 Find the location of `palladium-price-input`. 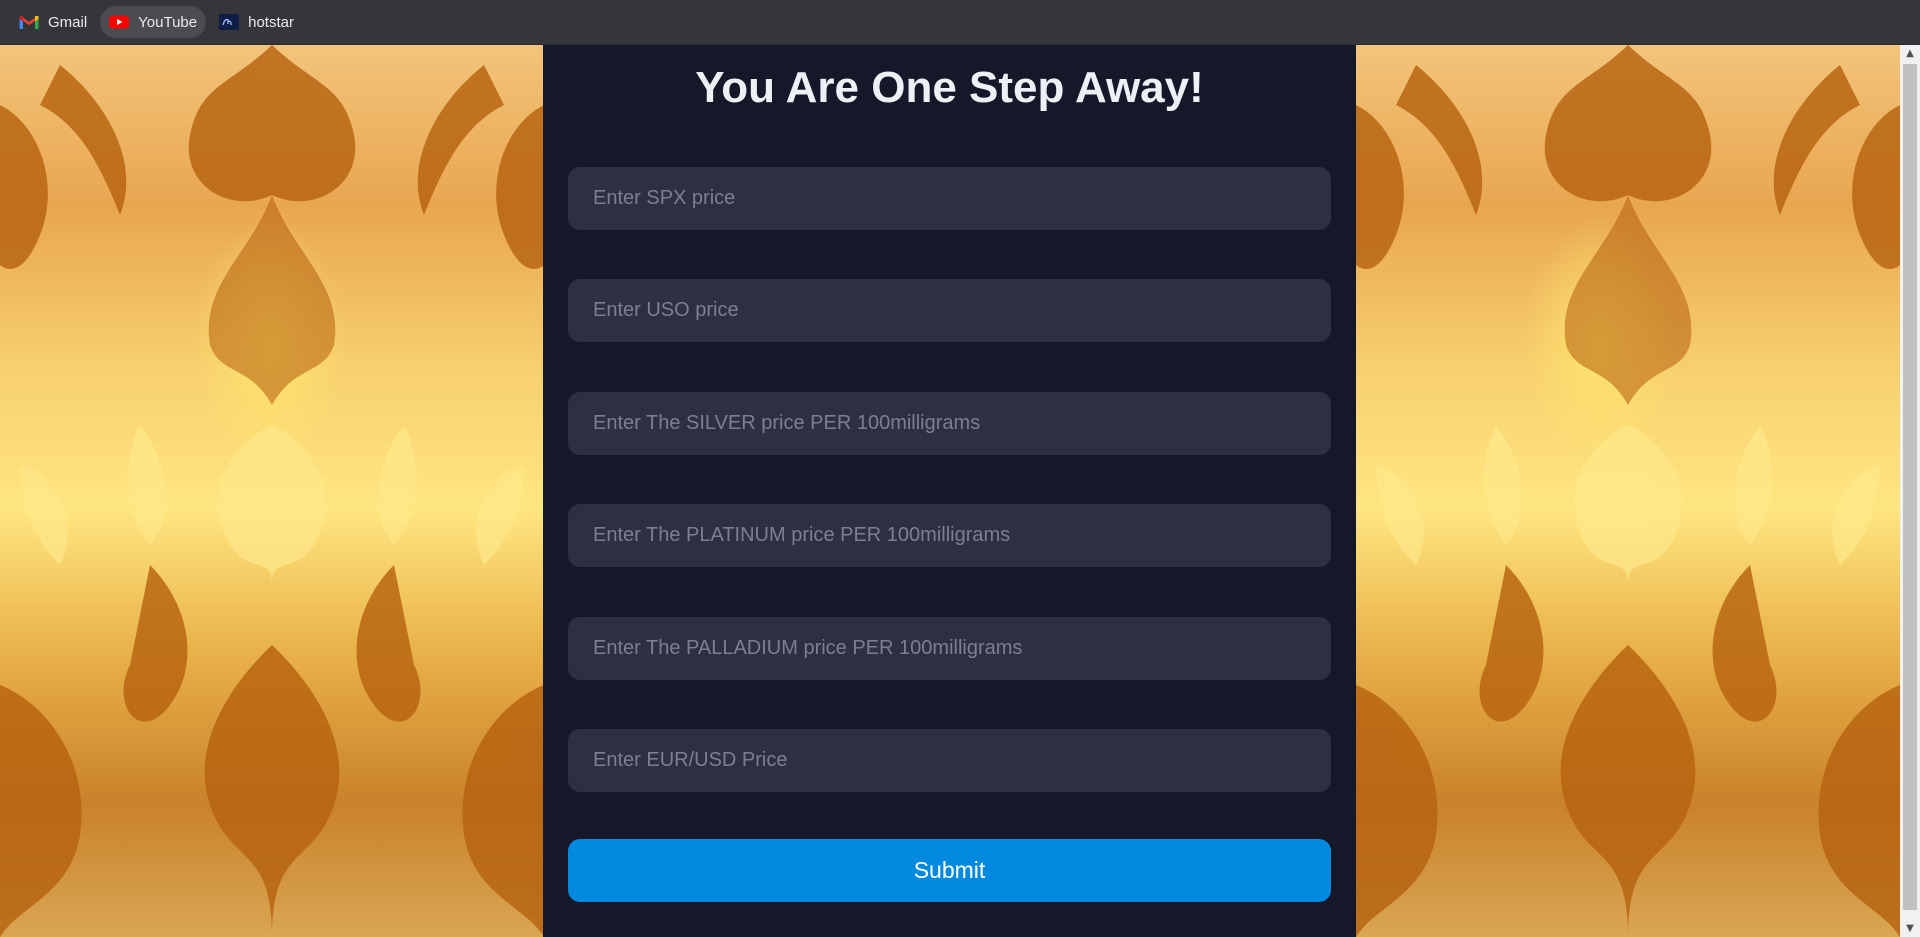

palladium-price-input is located at coordinates (949, 648).